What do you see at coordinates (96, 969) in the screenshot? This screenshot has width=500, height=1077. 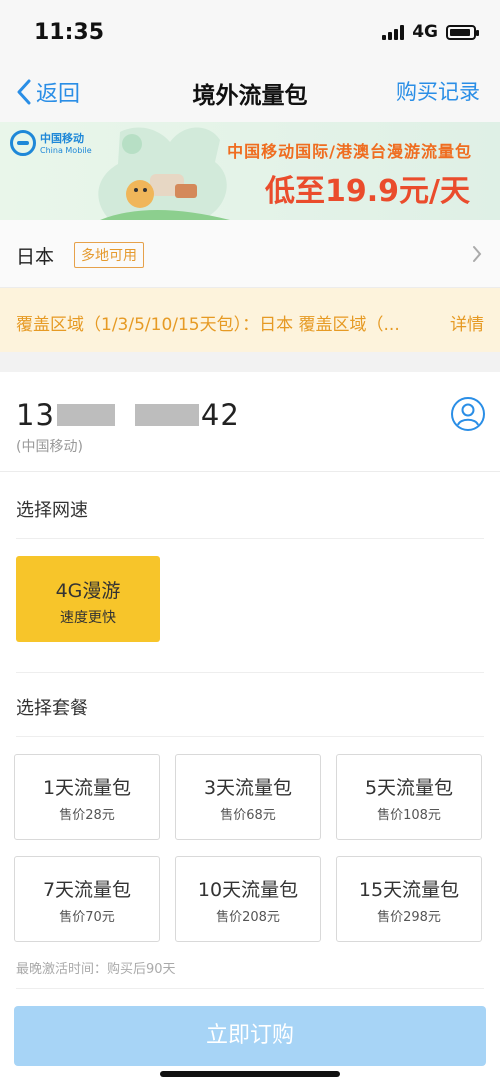 I see `activation-note: 最晚激活时间：购买后90天` at bounding box center [96, 969].